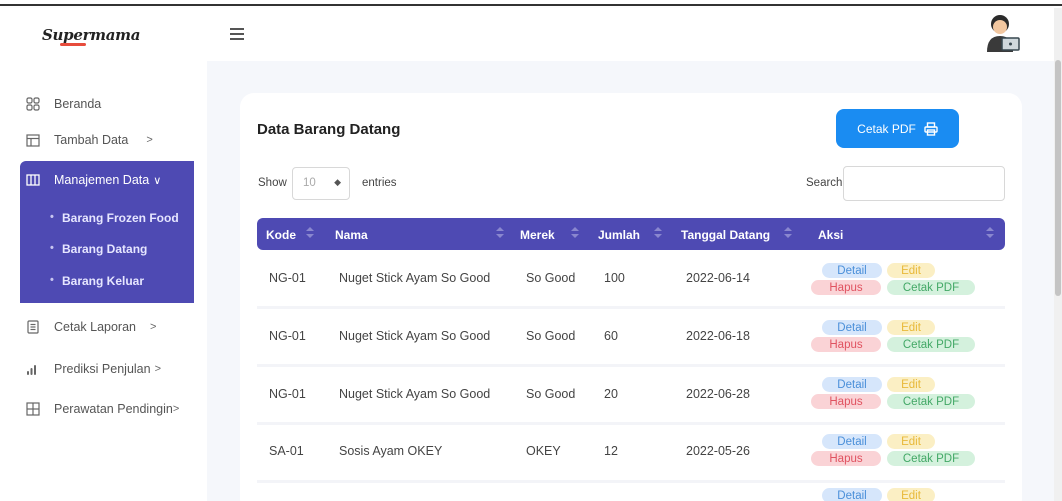  I want to click on table-icon, so click(33, 140).